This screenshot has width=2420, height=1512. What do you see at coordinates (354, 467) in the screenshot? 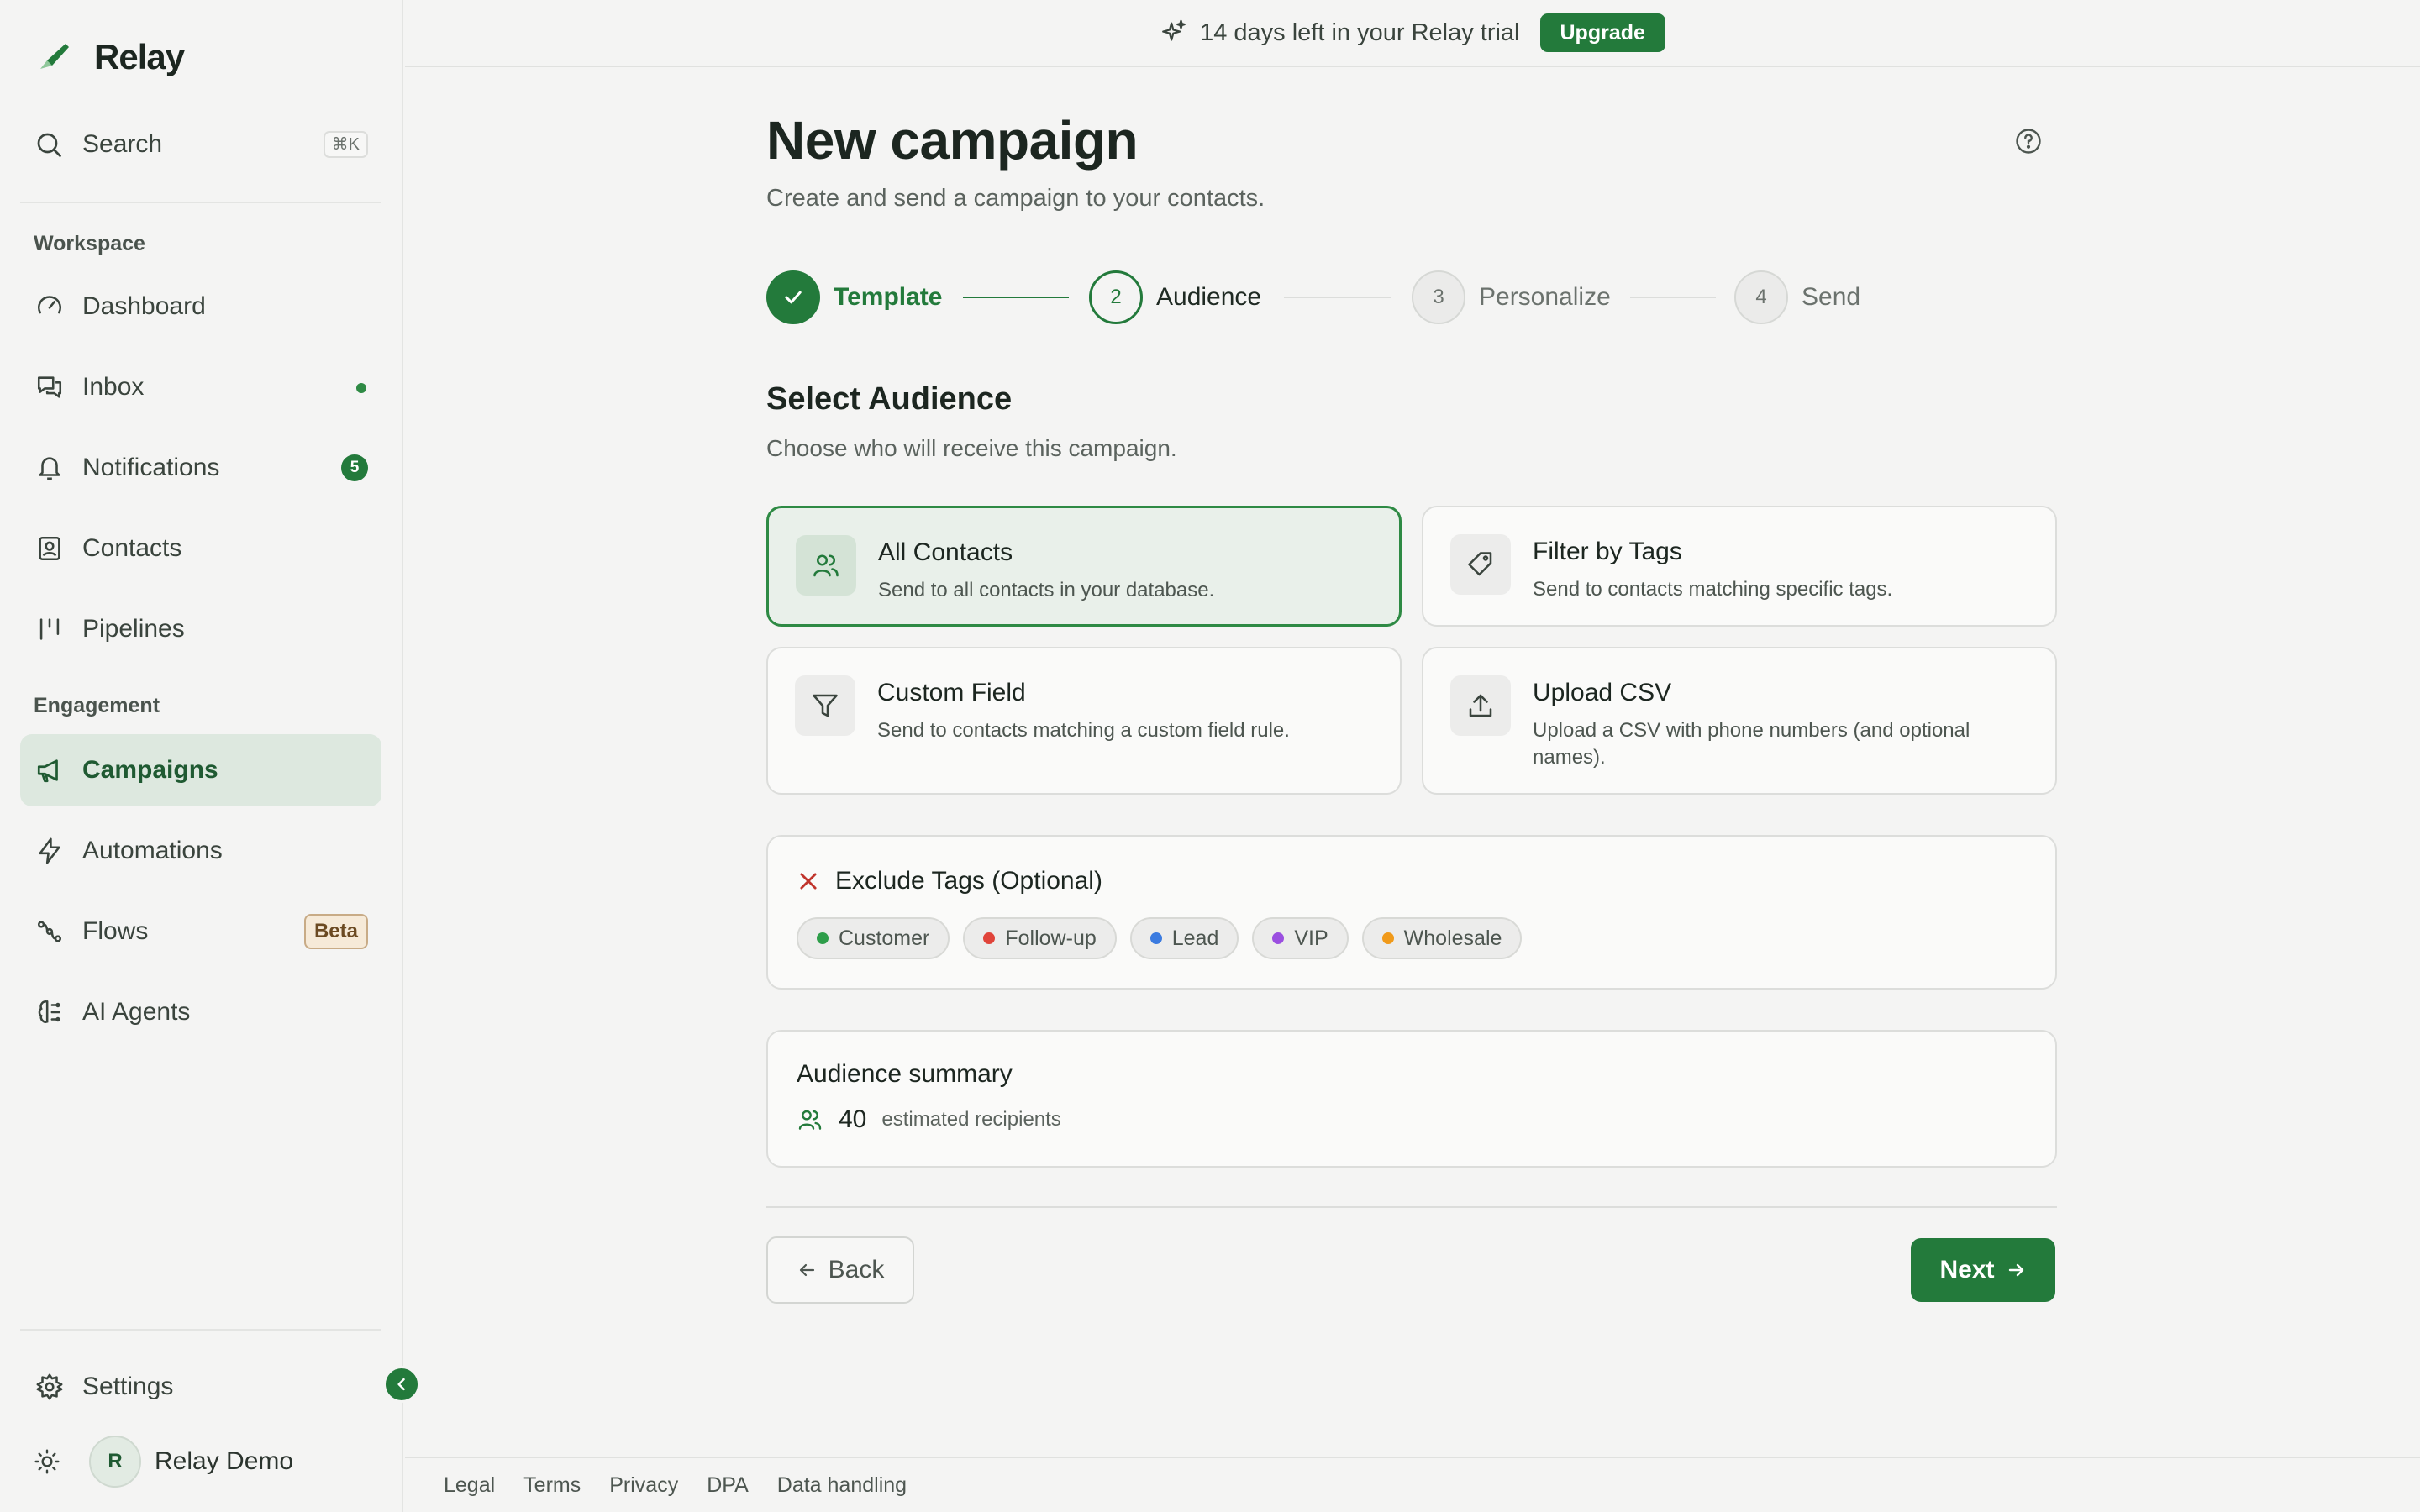
I see `notification-count-badge: 5` at bounding box center [354, 467].